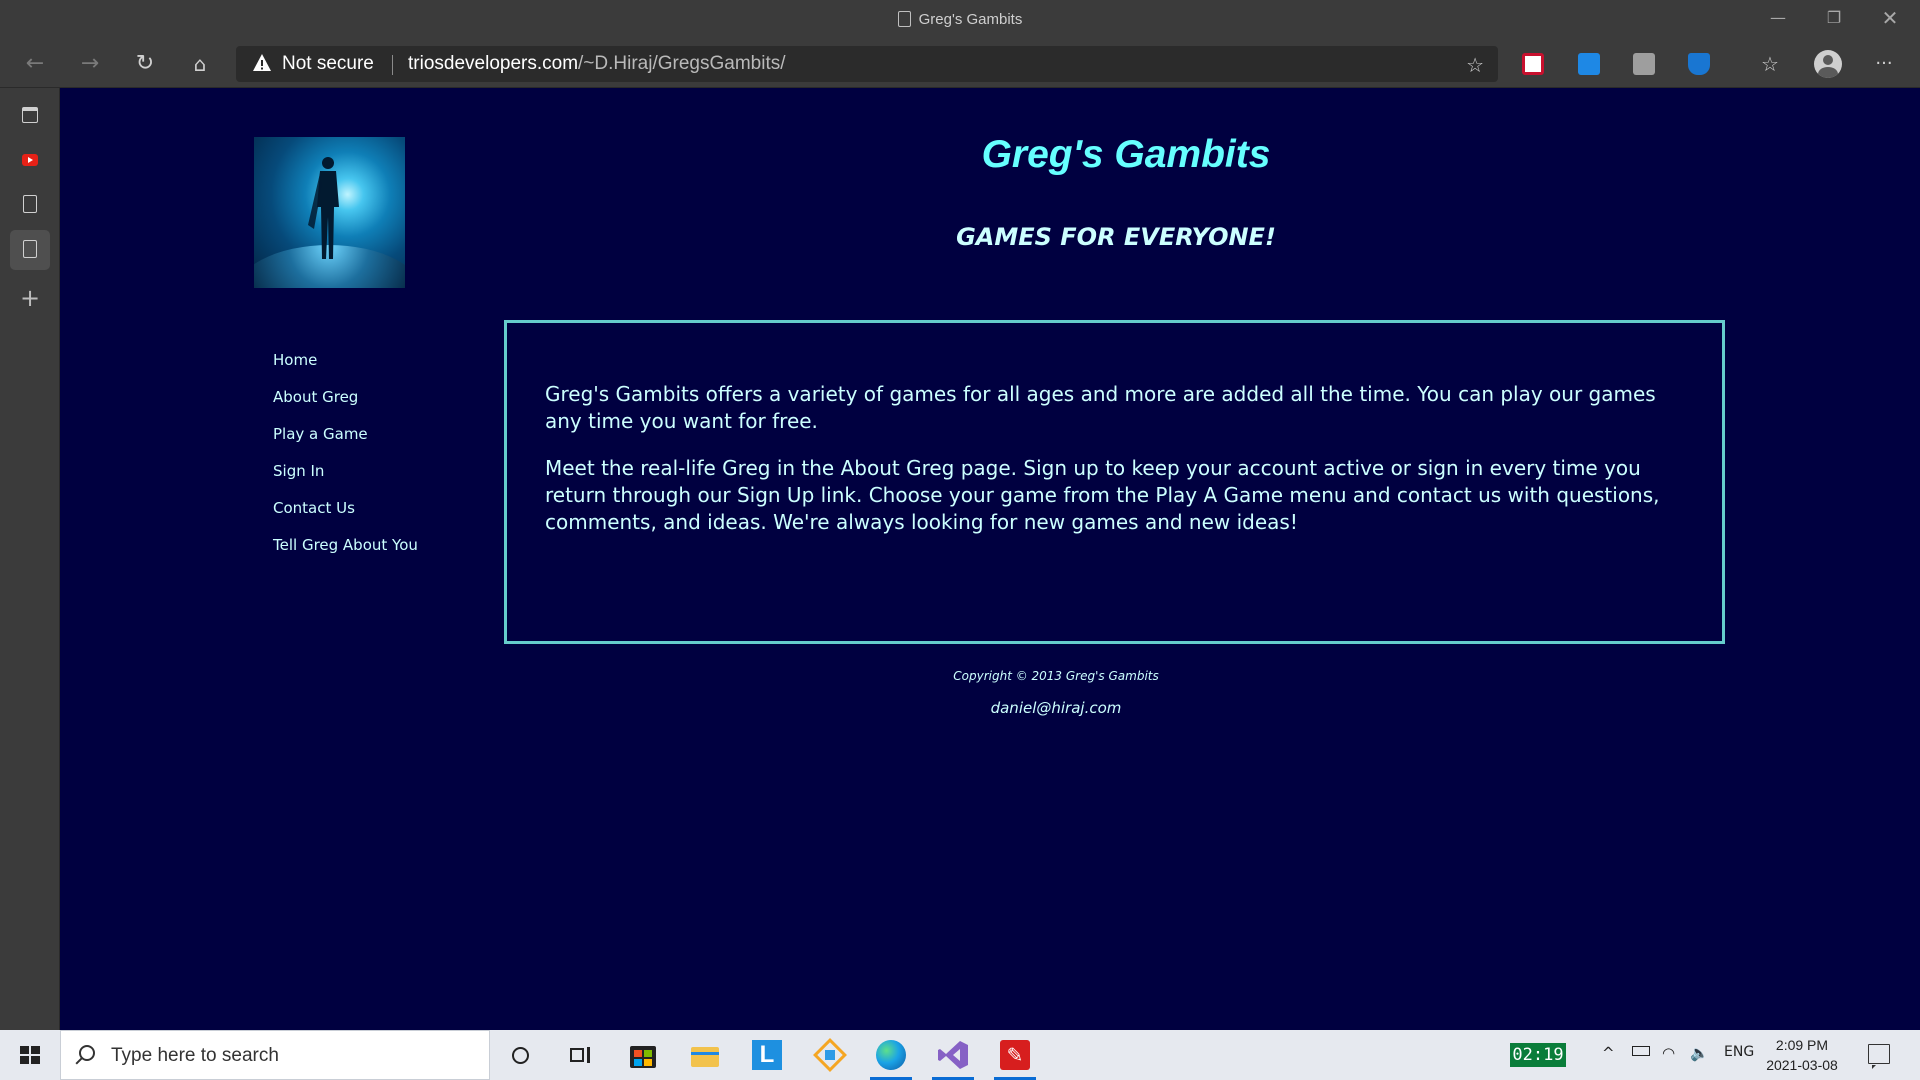 This screenshot has width=1920, height=1080. What do you see at coordinates (520, 1055) in the screenshot?
I see `cortana-icon` at bounding box center [520, 1055].